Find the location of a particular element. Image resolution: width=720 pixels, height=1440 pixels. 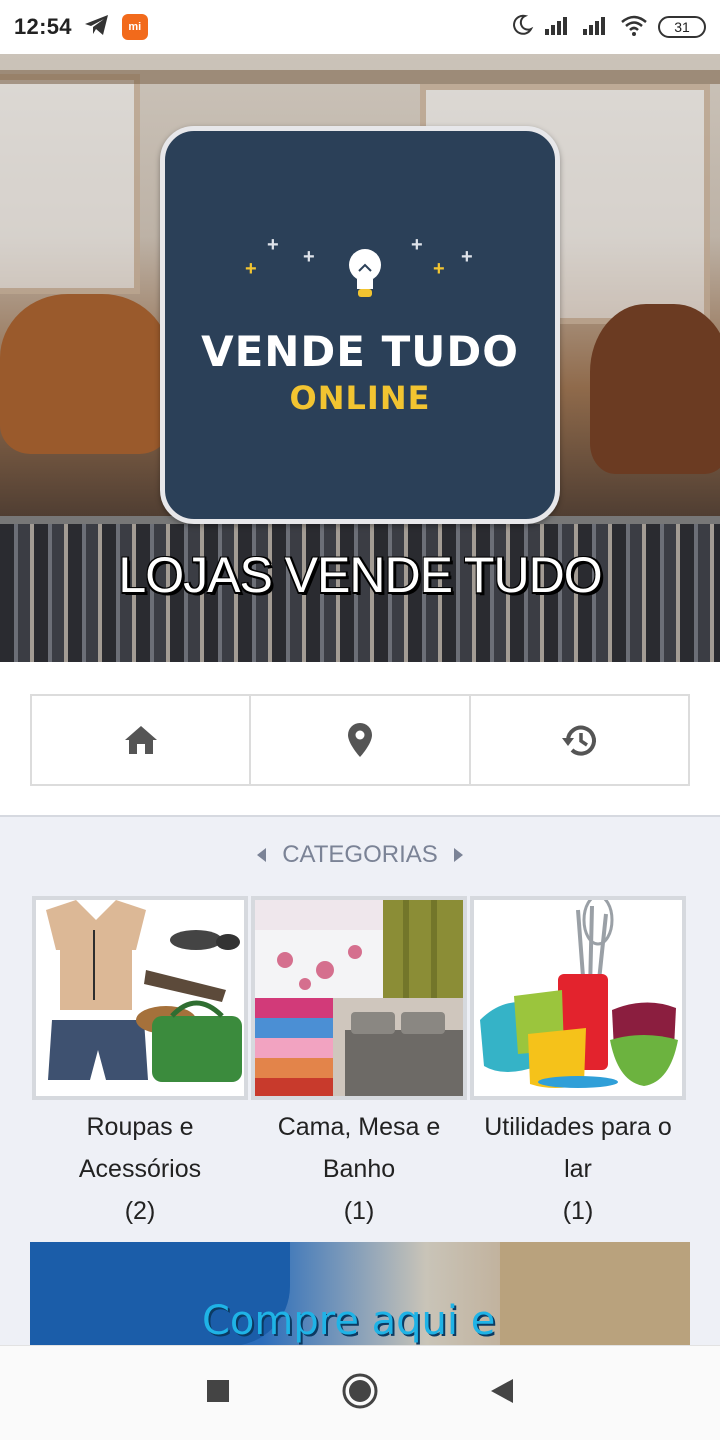

history-icon is located at coordinates (579, 740).